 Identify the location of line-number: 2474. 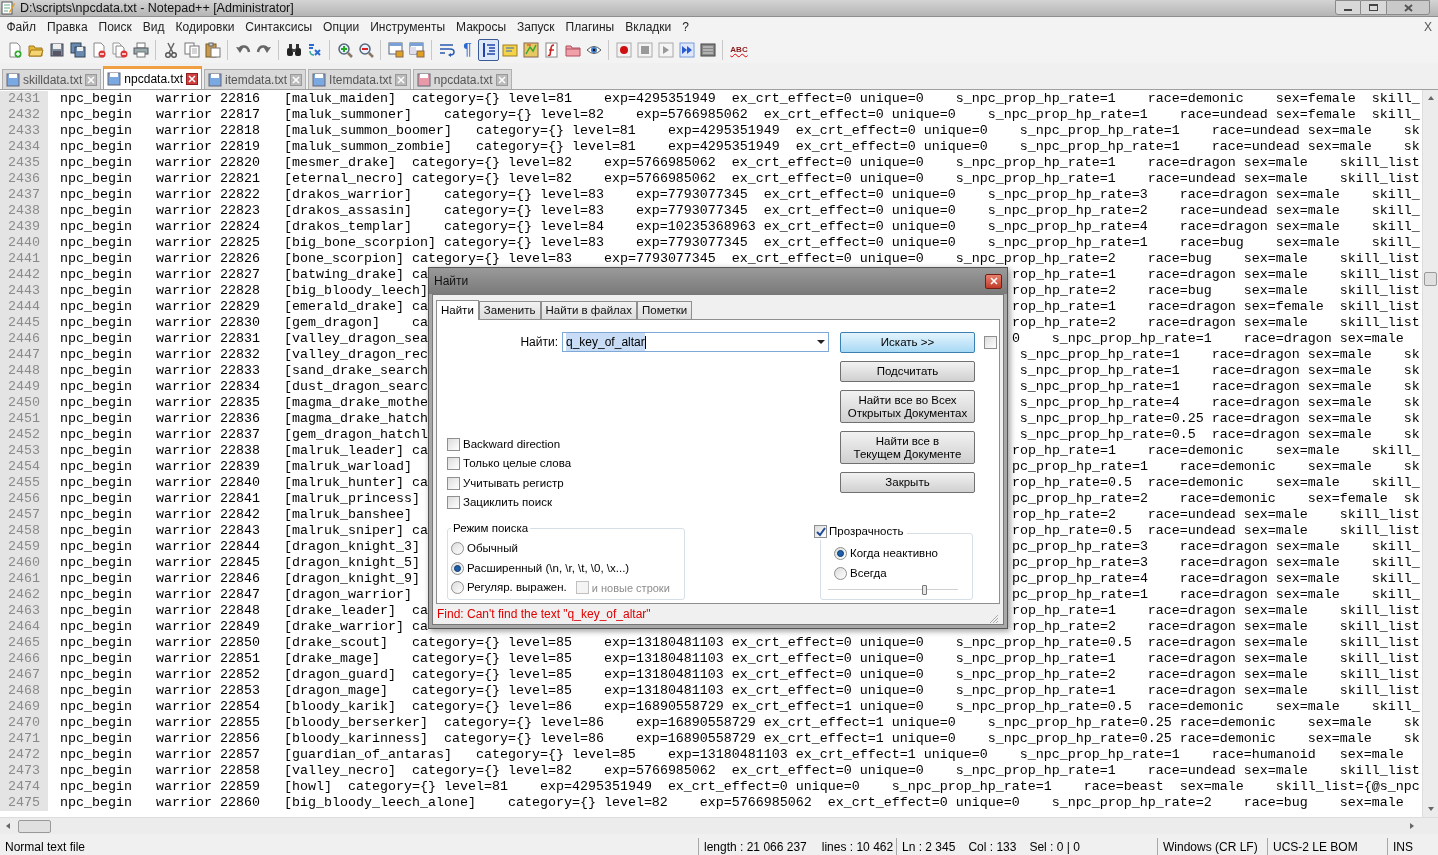
(24, 787).